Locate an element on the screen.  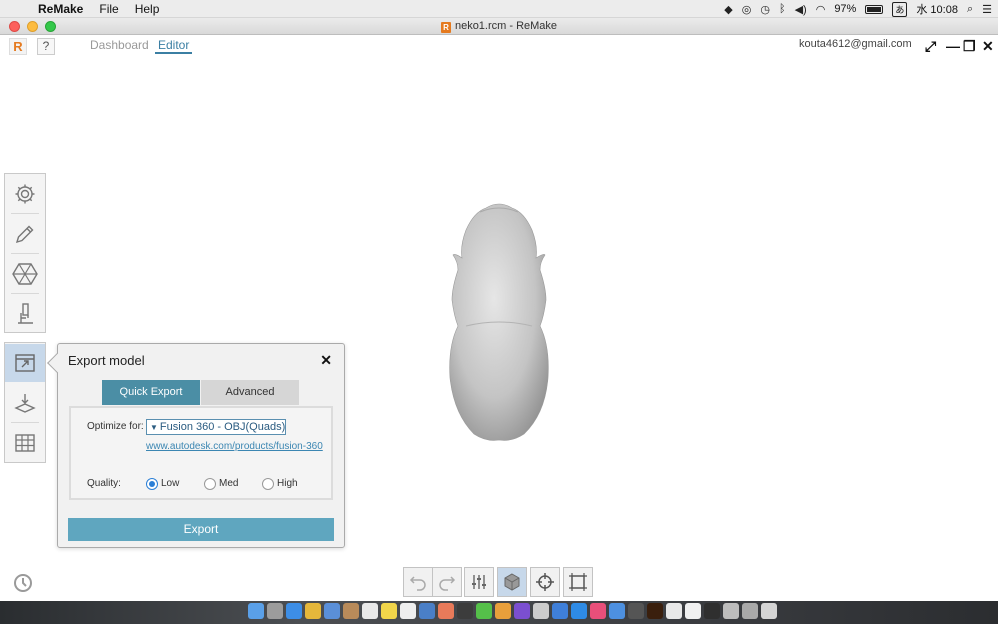
view-solid-button is located at coordinates (512, 582).